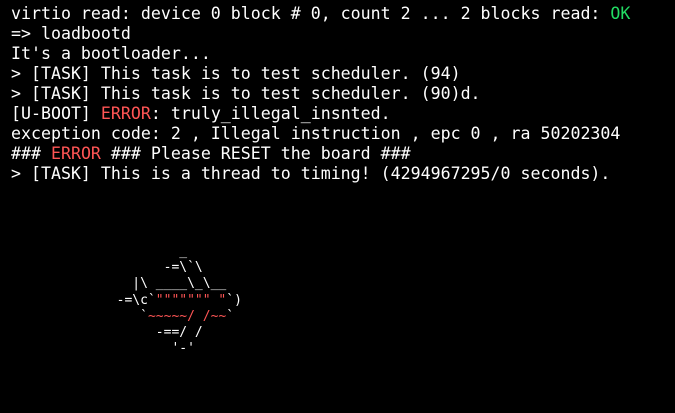  I want to click on ascii-art-line: -==/ /, so click(388, 333).